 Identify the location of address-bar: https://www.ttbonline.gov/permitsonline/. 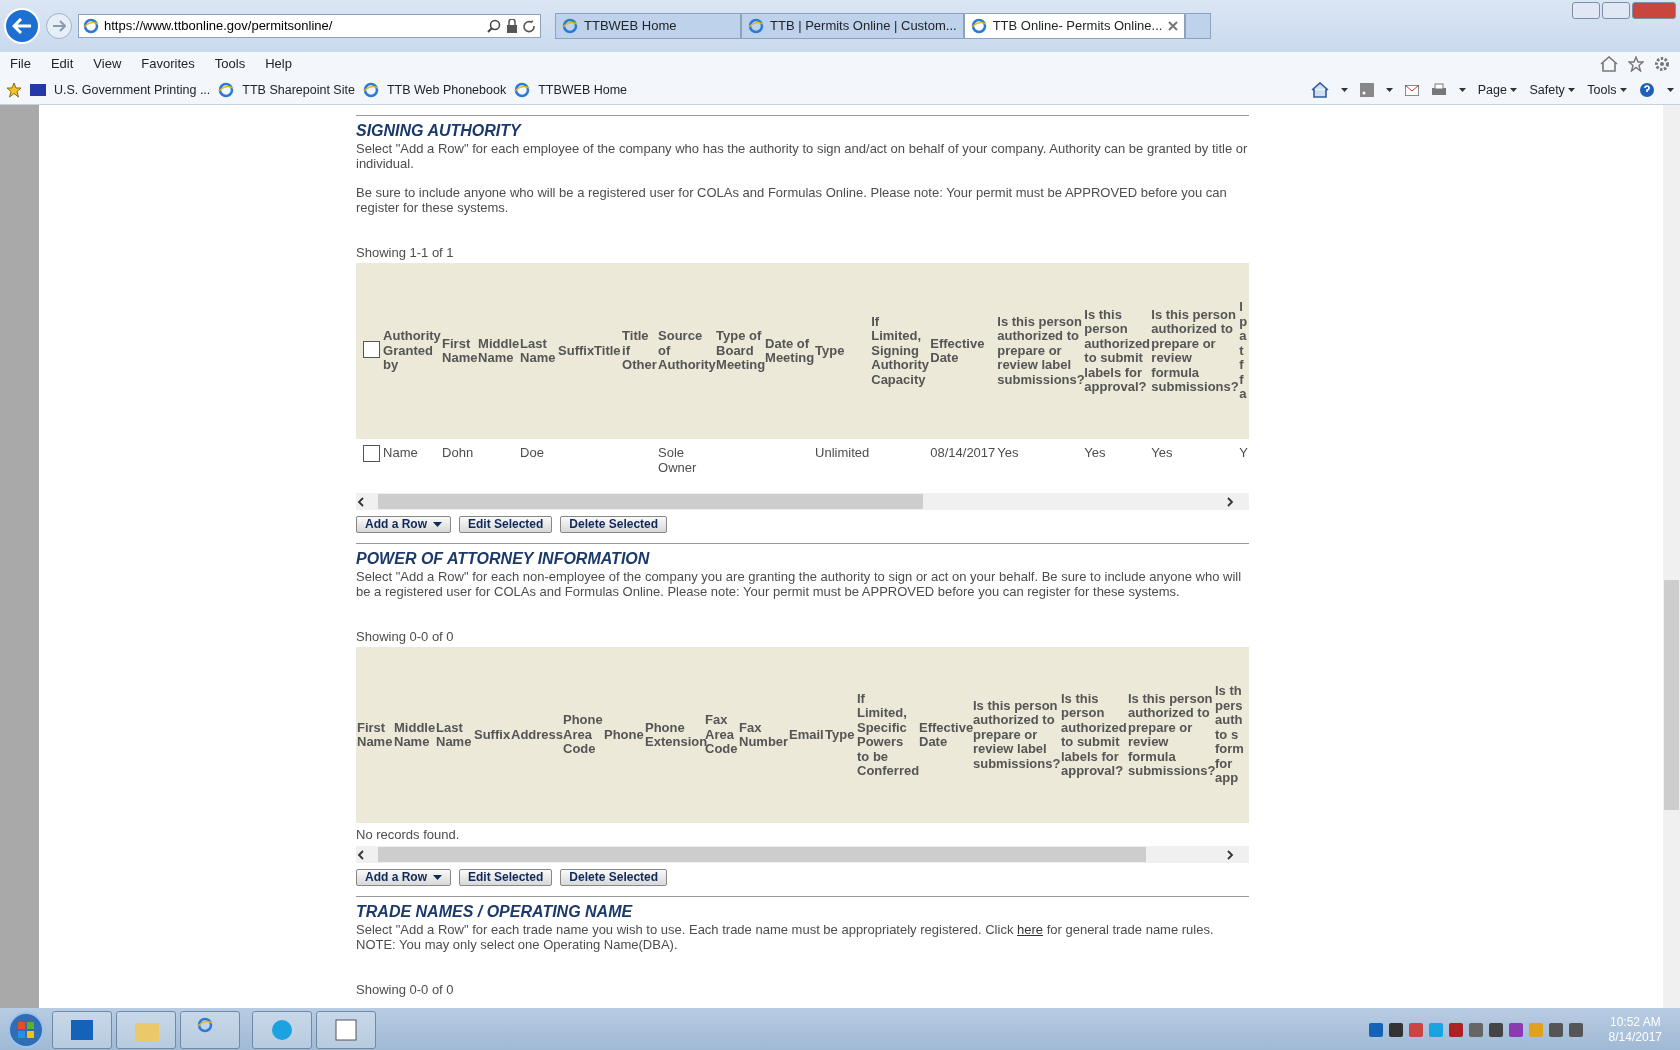
(309, 26).